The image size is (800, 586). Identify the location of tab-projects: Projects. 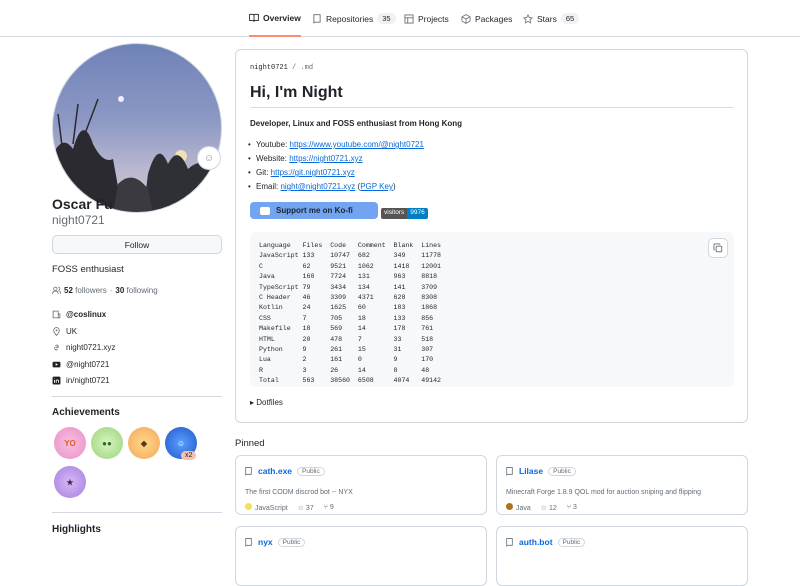
(426, 18).